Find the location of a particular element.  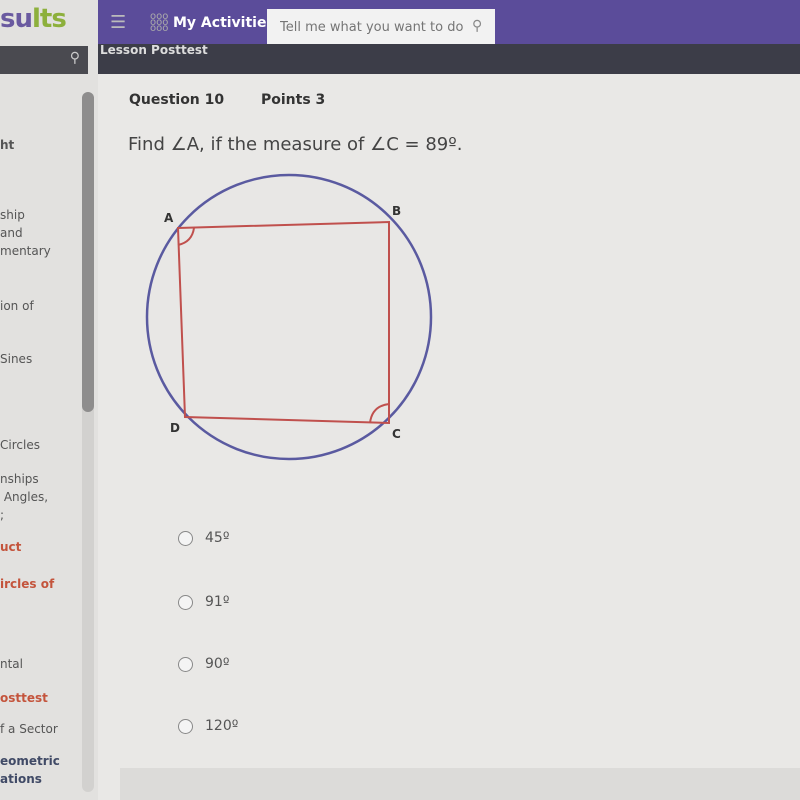

sidebar-item: Sines is located at coordinates (16, 359).